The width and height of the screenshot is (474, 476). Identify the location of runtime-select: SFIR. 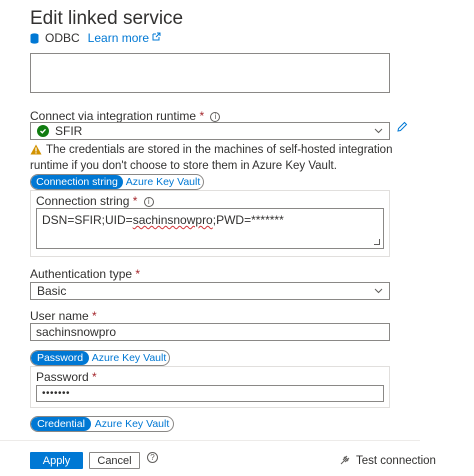
(210, 131).